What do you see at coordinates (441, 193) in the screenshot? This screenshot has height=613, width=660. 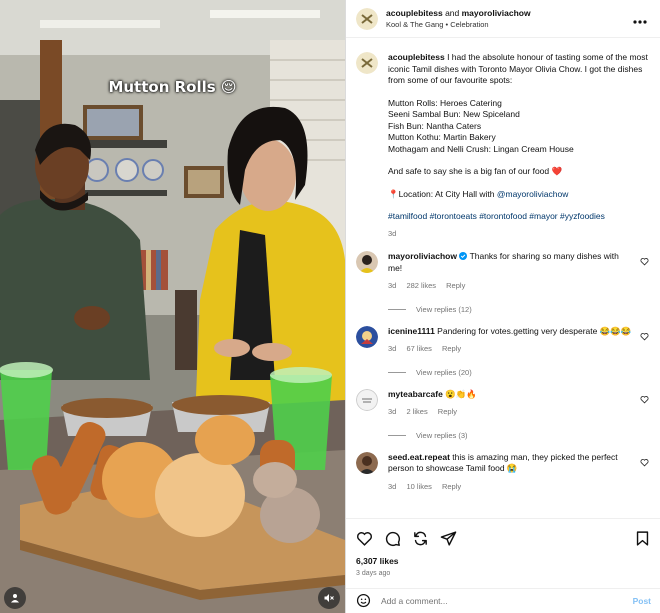 I see `caption-location: 📍Location: At City Hall with` at bounding box center [441, 193].